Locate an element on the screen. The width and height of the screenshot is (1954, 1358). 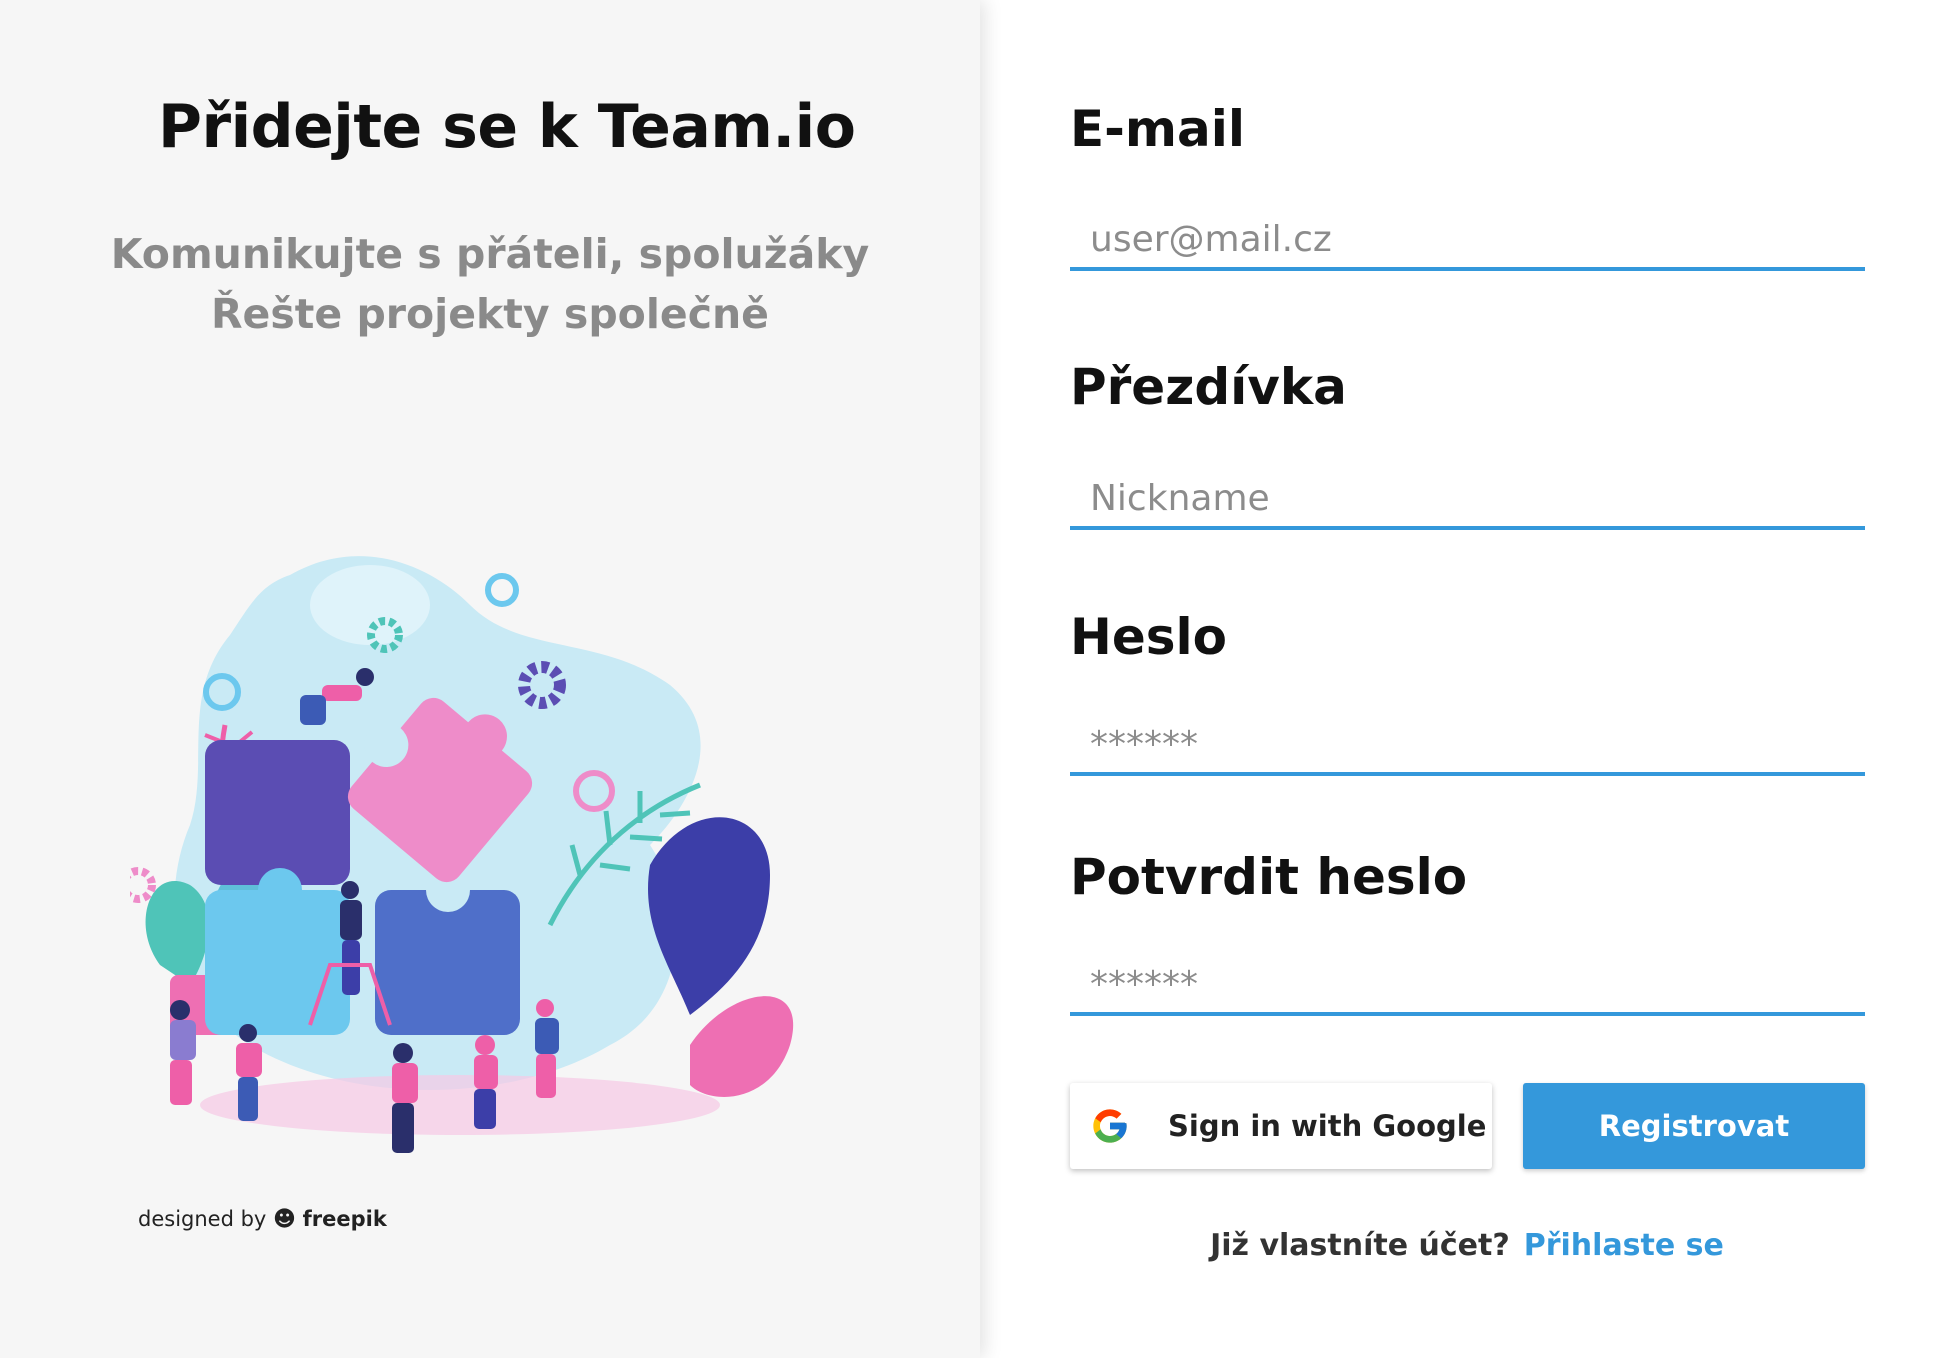
register-button: Registrovat is located at coordinates (1694, 1126).